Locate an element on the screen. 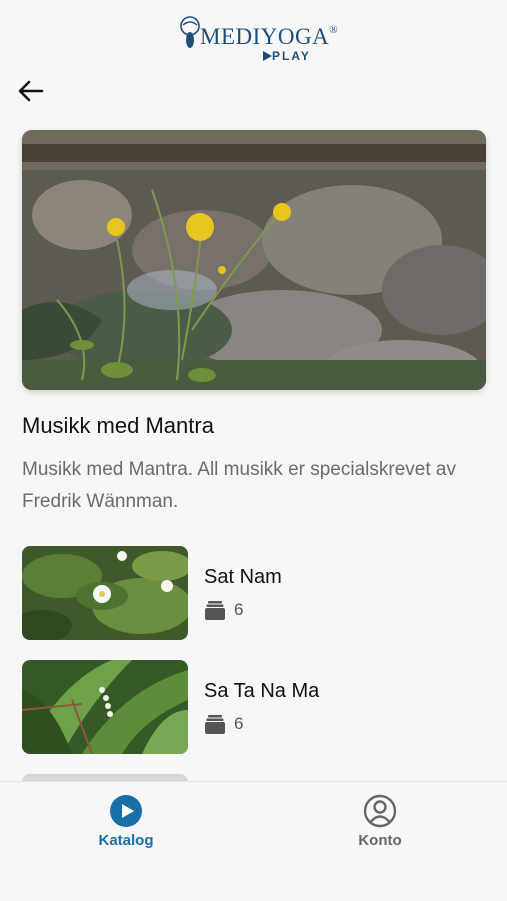  tab-label: Katalog is located at coordinates (126, 840).